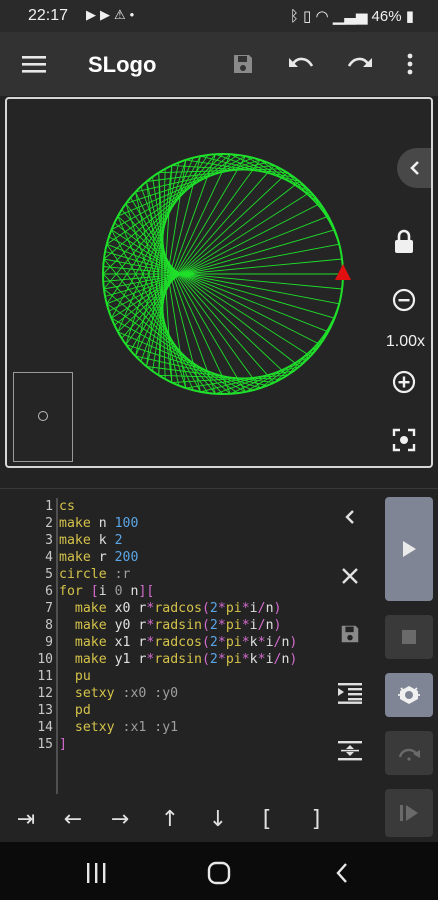 The image size is (438, 900). What do you see at coordinates (178, 693) in the screenshot?
I see `code-line: setxy :x0 :y0` at bounding box center [178, 693].